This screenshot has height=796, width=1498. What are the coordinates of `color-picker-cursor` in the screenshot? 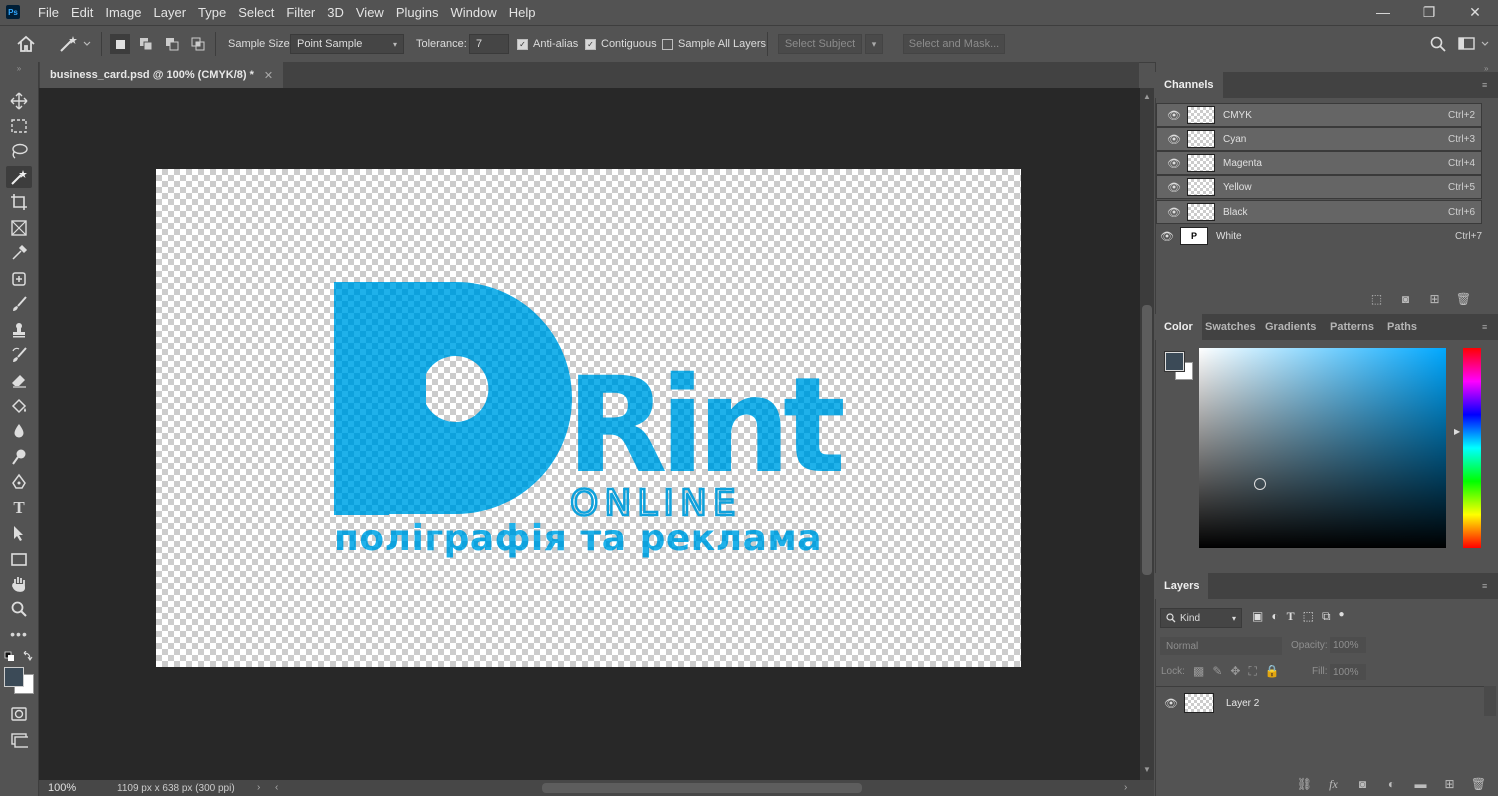 It's located at (1260, 484).